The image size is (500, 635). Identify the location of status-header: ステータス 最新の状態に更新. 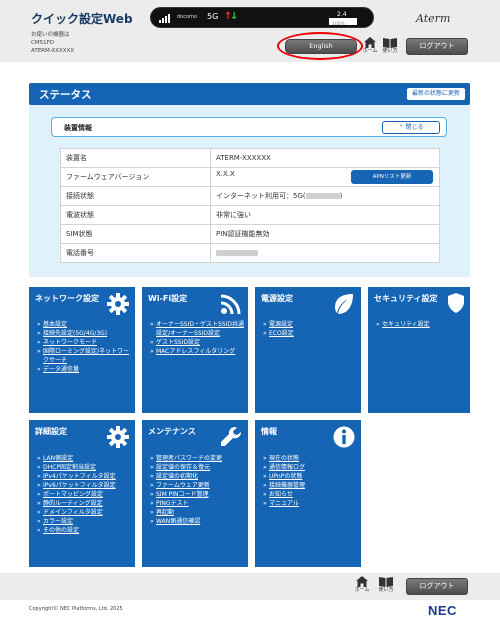
(249, 94).